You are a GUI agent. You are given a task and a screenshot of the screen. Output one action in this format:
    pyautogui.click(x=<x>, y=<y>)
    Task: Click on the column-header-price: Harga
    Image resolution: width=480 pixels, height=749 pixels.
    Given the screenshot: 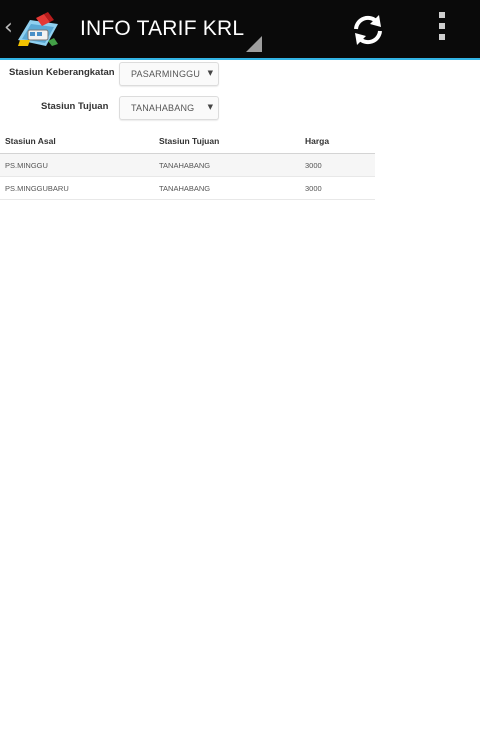 What is the action you would take?
    pyautogui.click(x=317, y=141)
    